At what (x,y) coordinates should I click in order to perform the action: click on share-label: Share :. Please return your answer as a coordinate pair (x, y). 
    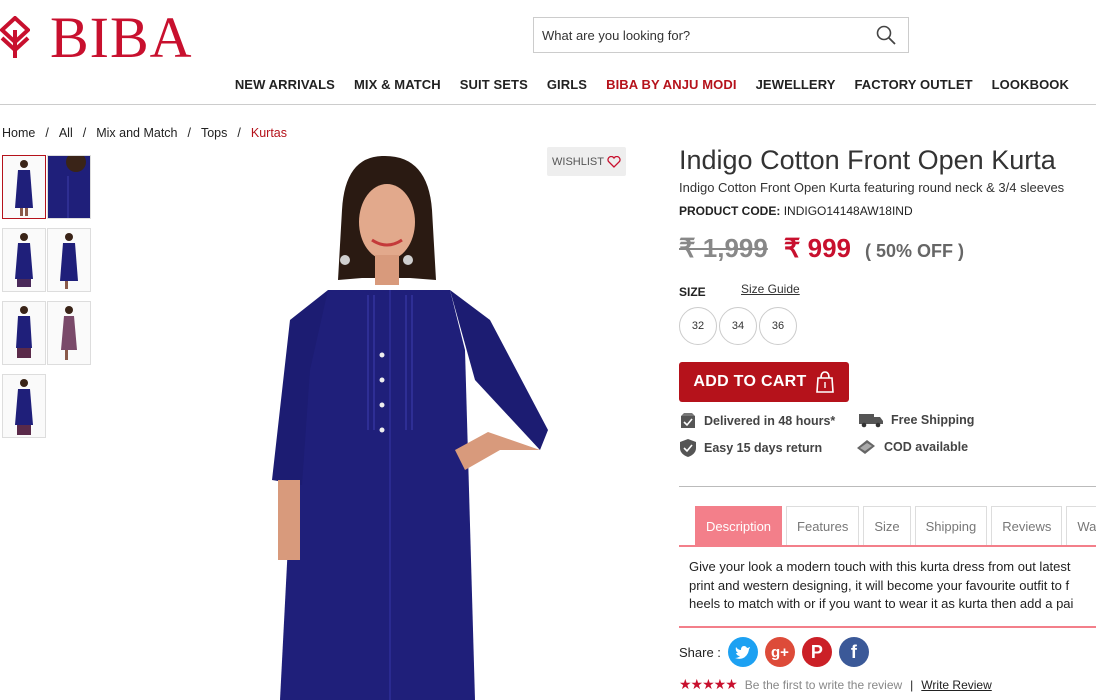
    Looking at the image, I should click on (700, 652).